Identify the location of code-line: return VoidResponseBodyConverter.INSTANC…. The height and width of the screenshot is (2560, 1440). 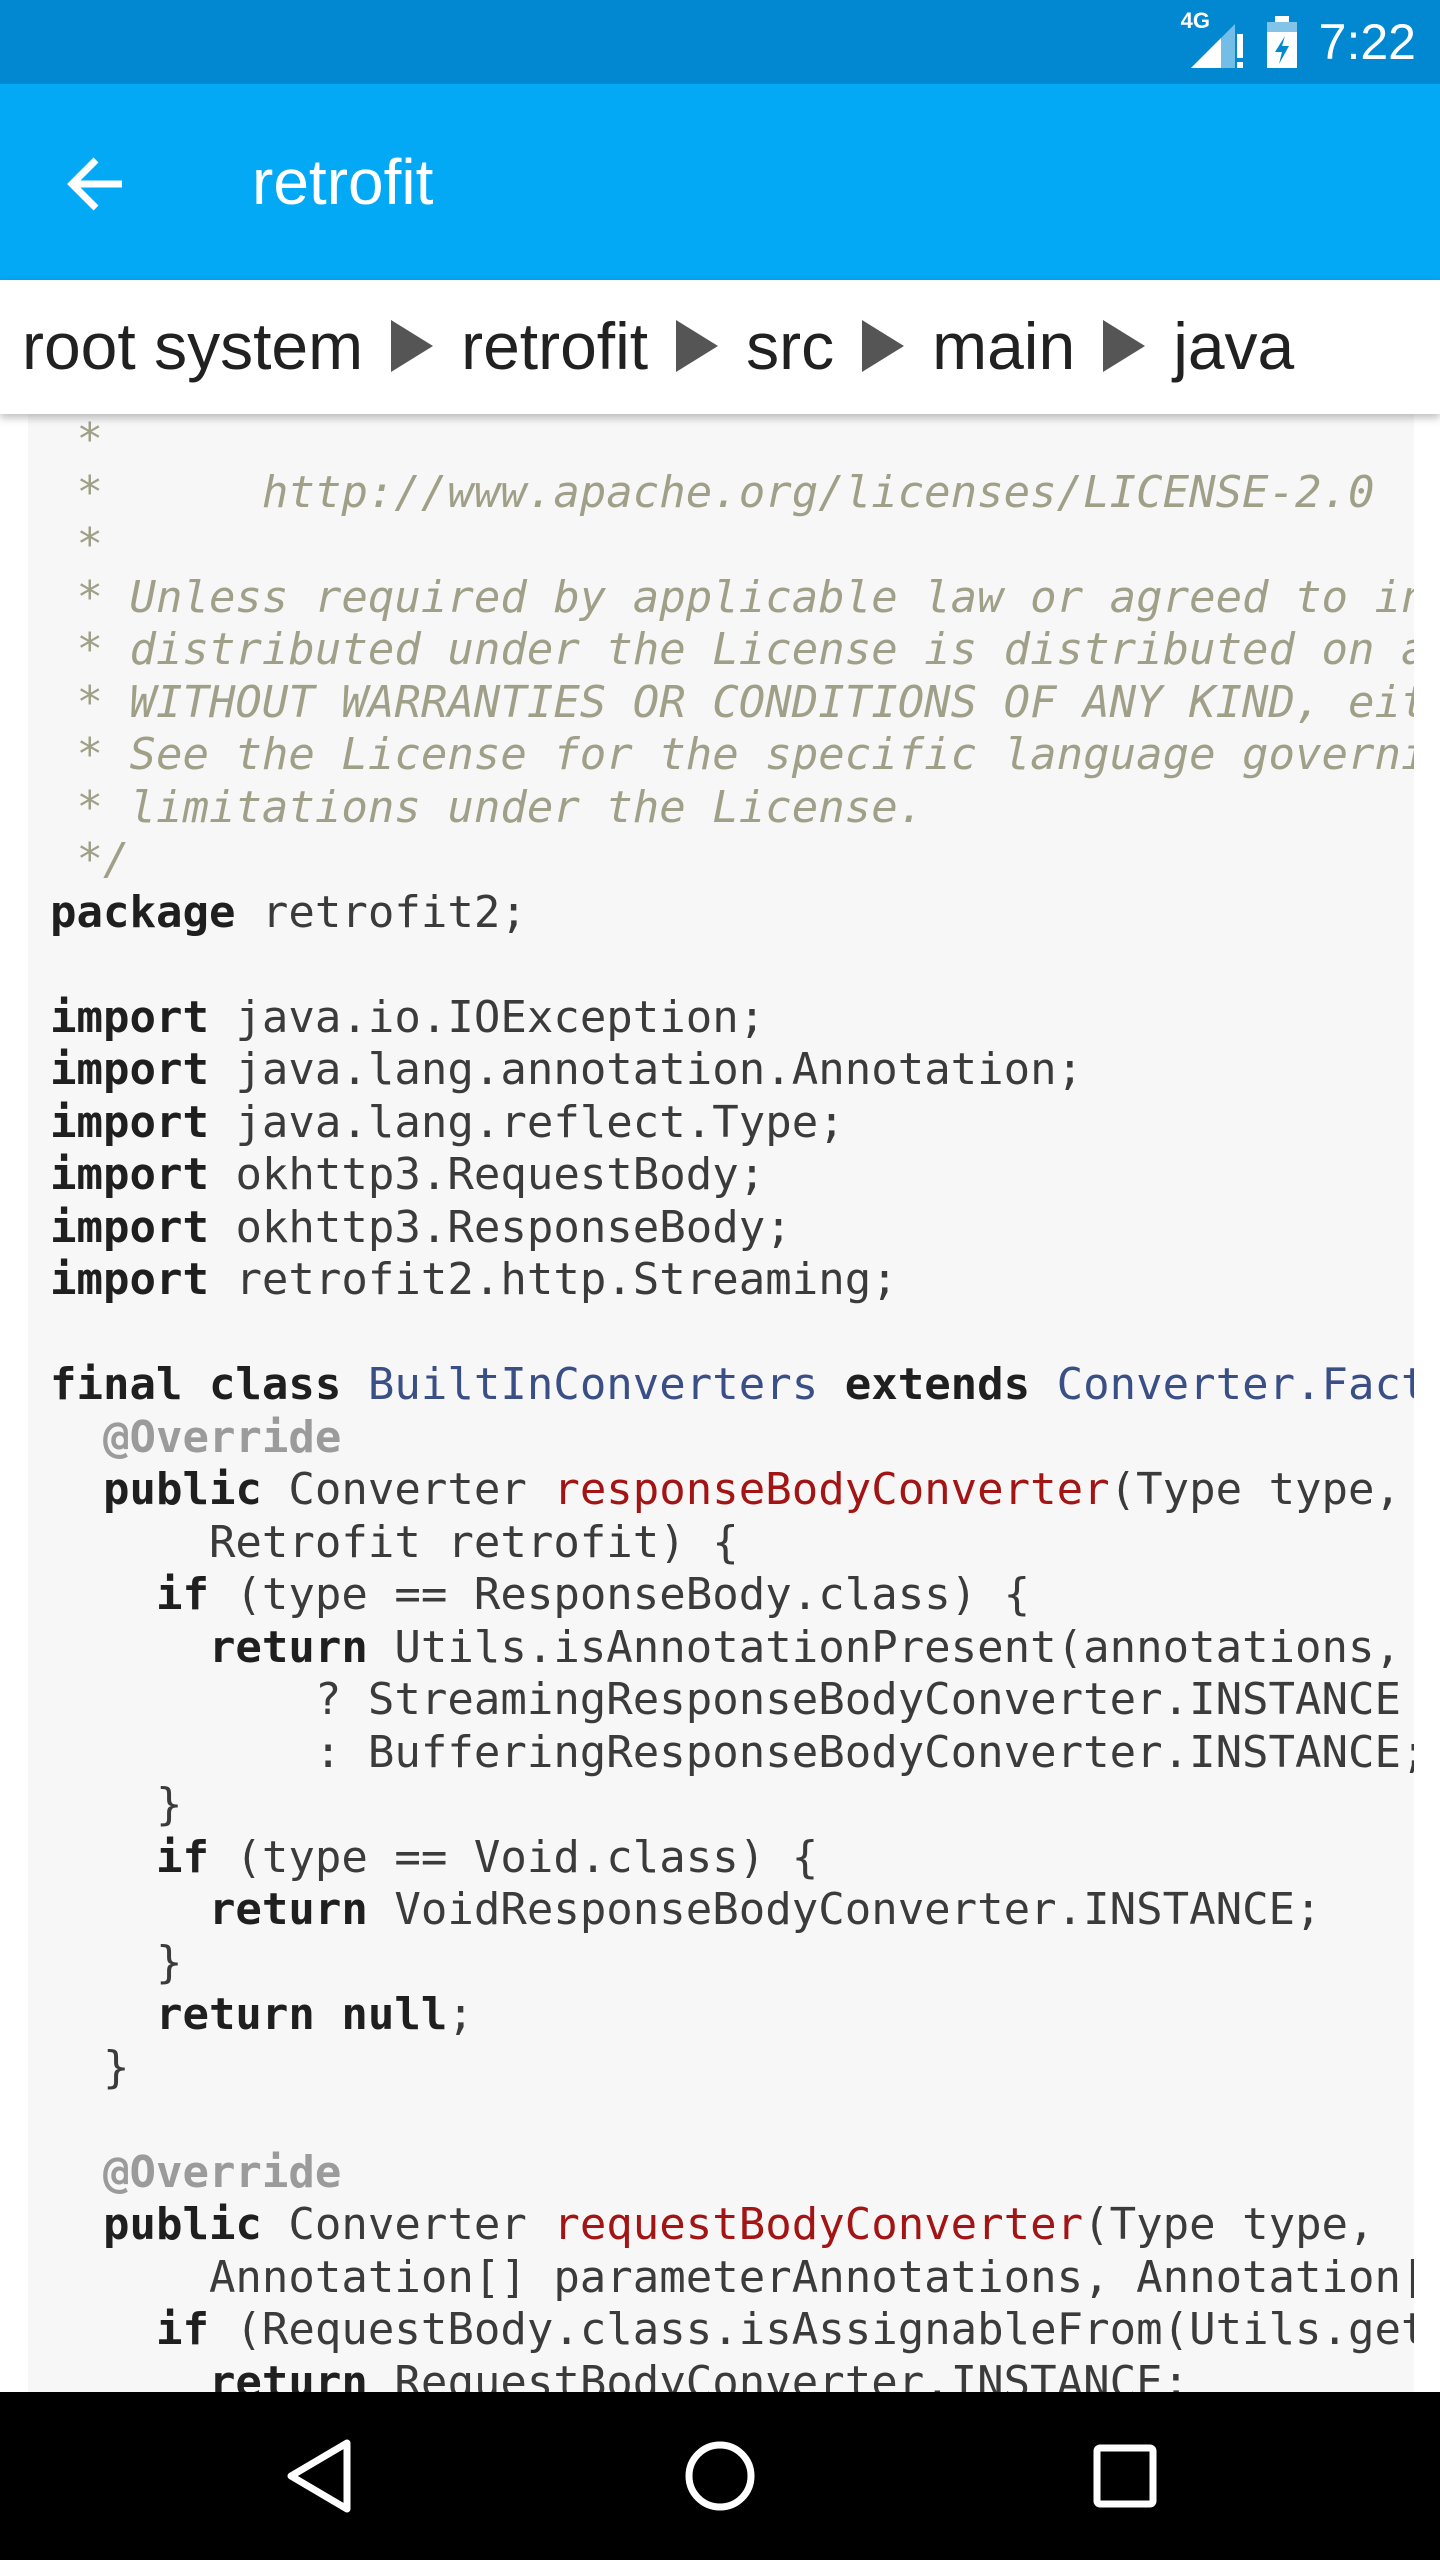
(732, 1910).